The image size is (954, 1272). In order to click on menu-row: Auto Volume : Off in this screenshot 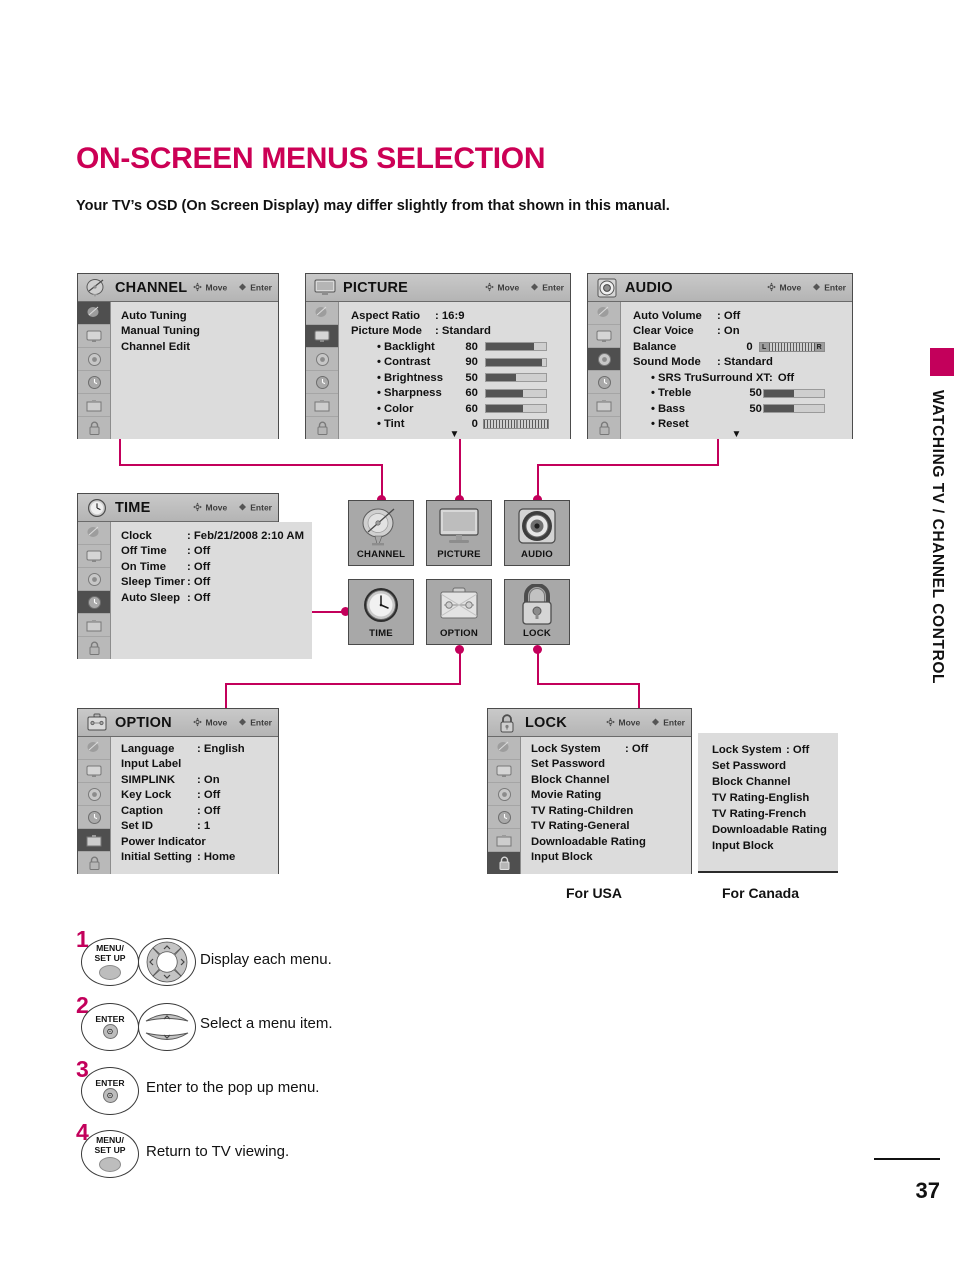, I will do `click(738, 316)`.